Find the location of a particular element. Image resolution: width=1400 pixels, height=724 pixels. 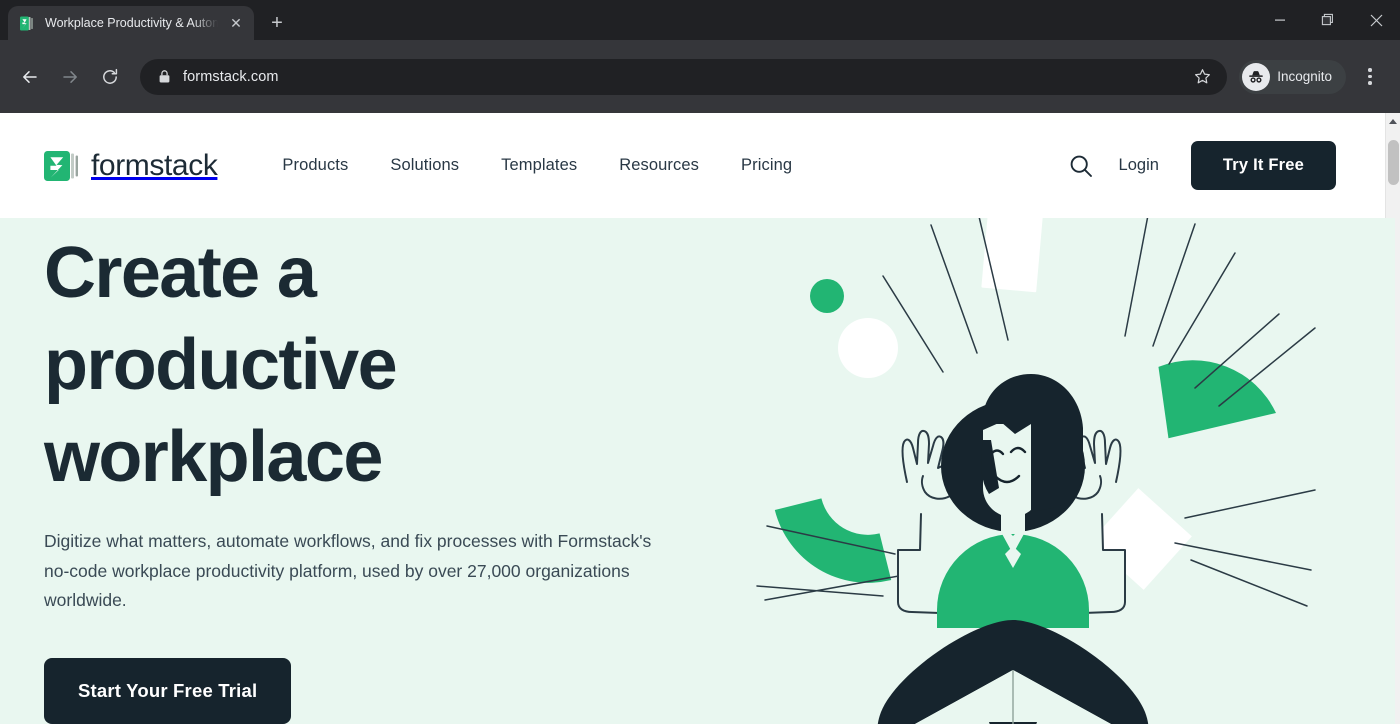

nav-item-pricing: Pricing is located at coordinates (766, 165).